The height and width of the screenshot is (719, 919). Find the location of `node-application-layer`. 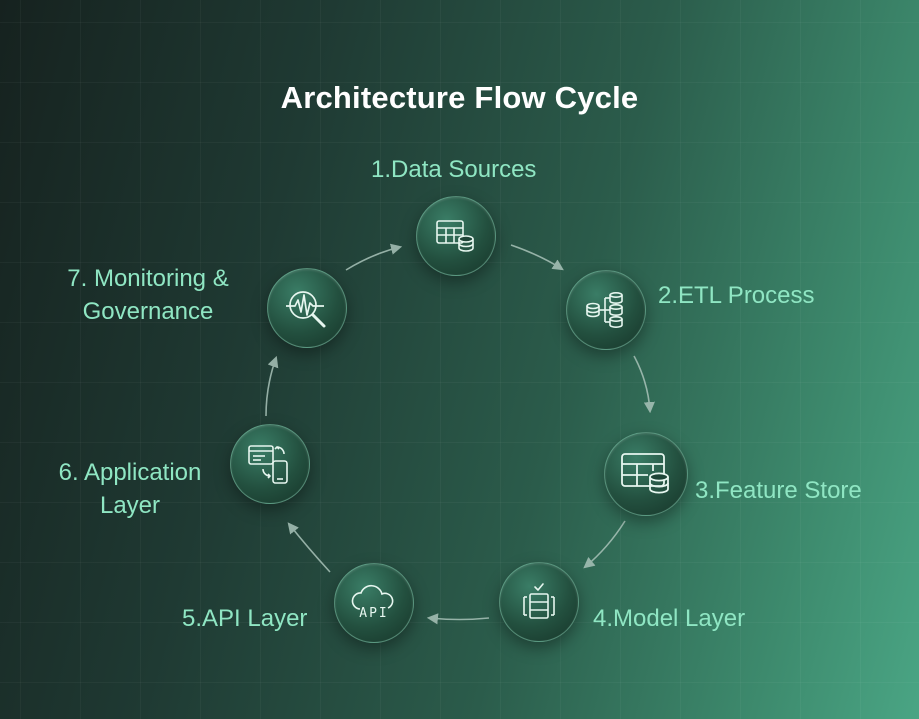

node-application-layer is located at coordinates (270, 464).